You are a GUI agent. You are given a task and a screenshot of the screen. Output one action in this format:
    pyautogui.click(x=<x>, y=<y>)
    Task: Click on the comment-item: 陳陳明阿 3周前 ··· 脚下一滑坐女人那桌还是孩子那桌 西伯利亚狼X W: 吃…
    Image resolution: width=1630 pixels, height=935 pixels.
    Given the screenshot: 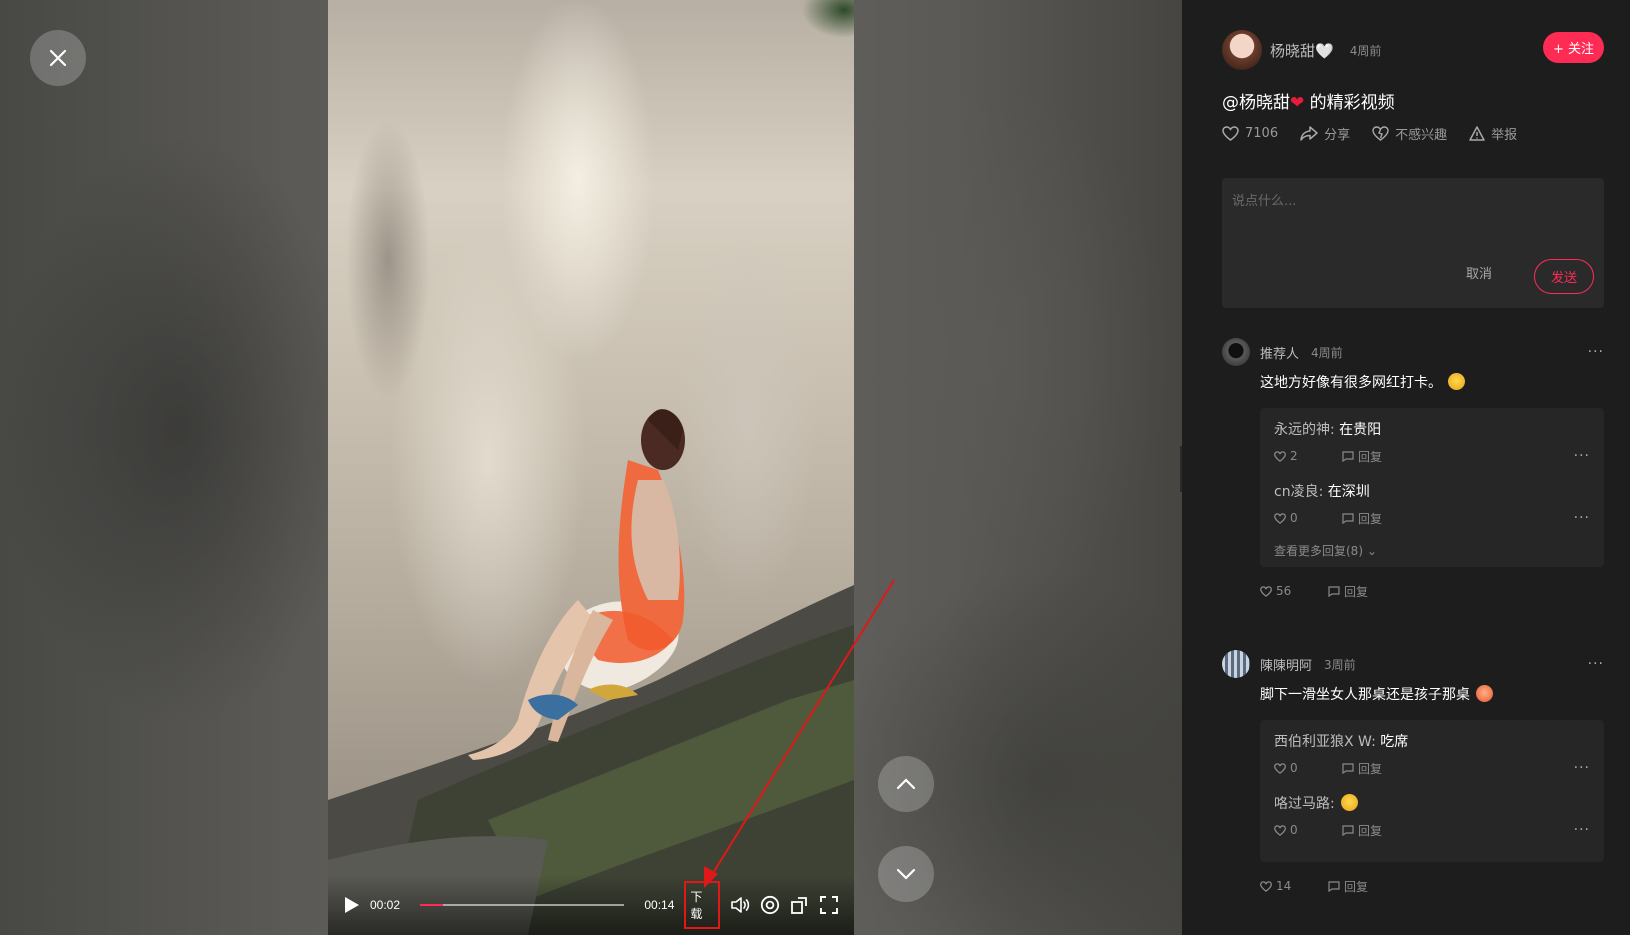 What is the action you would take?
    pyautogui.click(x=1413, y=773)
    